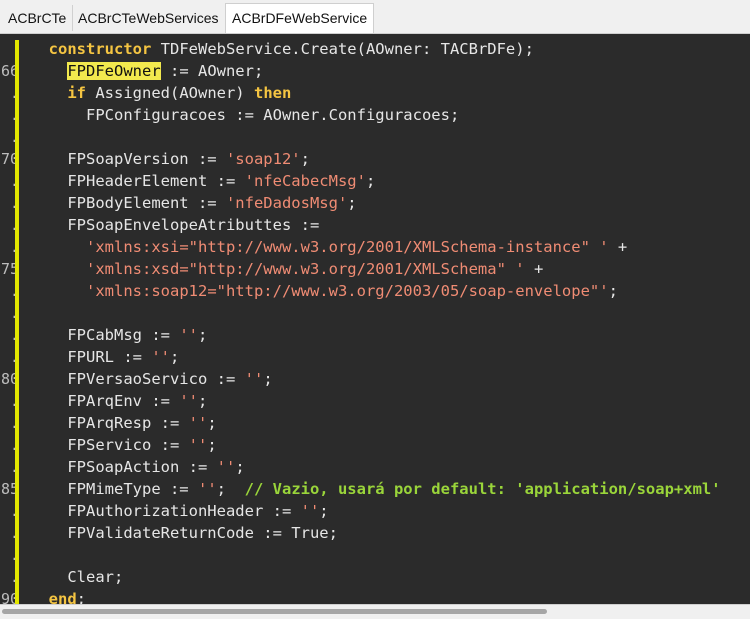  Describe the element at coordinates (274, 611) in the screenshot. I see `scrollbar-thumb` at that location.